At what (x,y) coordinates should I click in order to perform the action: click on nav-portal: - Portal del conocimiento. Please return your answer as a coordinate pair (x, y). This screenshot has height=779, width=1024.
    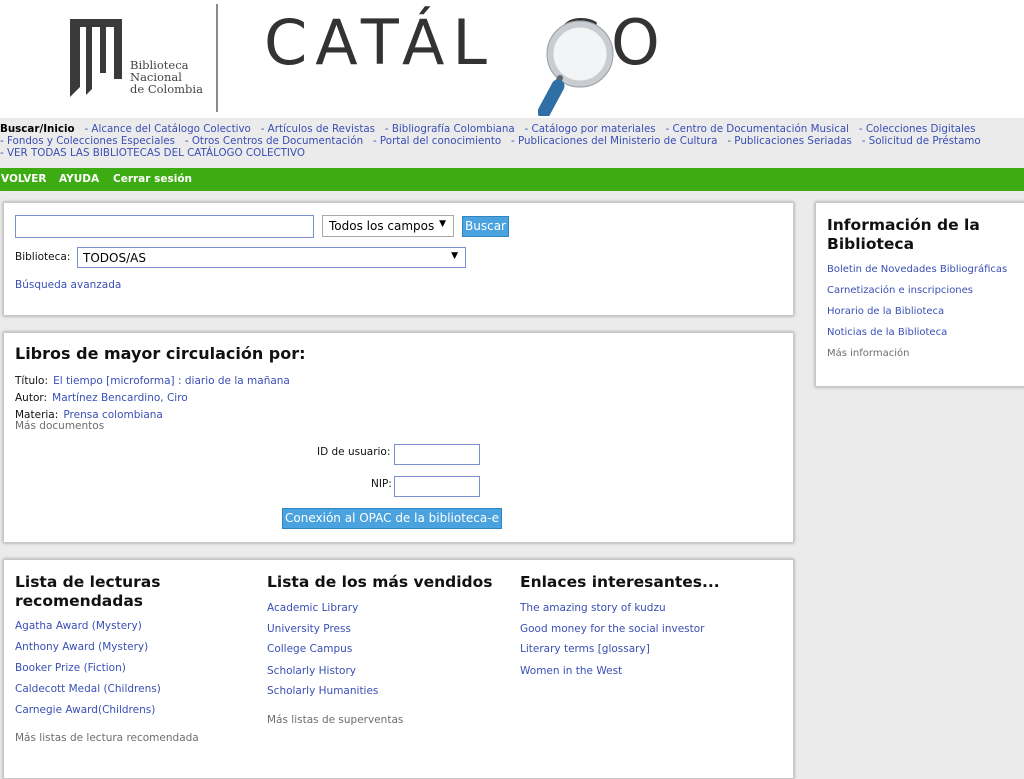
    Looking at the image, I should click on (437, 141).